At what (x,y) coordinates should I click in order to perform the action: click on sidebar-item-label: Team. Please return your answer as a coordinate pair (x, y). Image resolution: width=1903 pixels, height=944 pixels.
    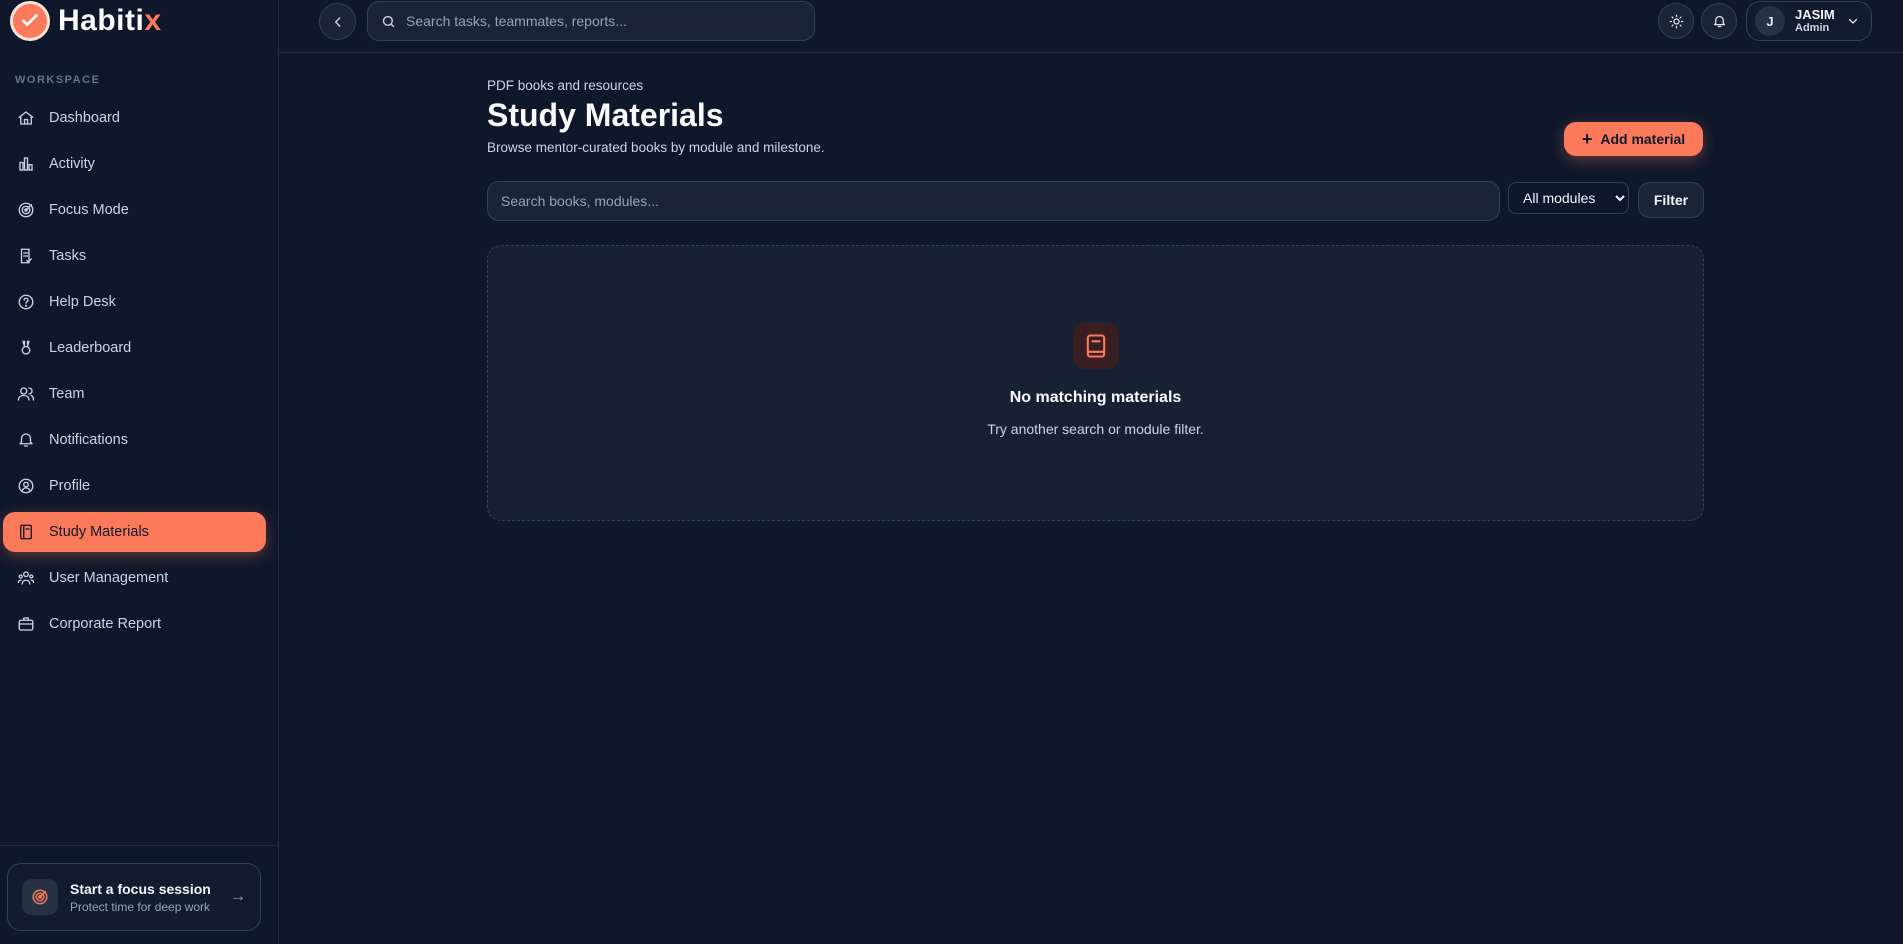
    Looking at the image, I should click on (67, 394).